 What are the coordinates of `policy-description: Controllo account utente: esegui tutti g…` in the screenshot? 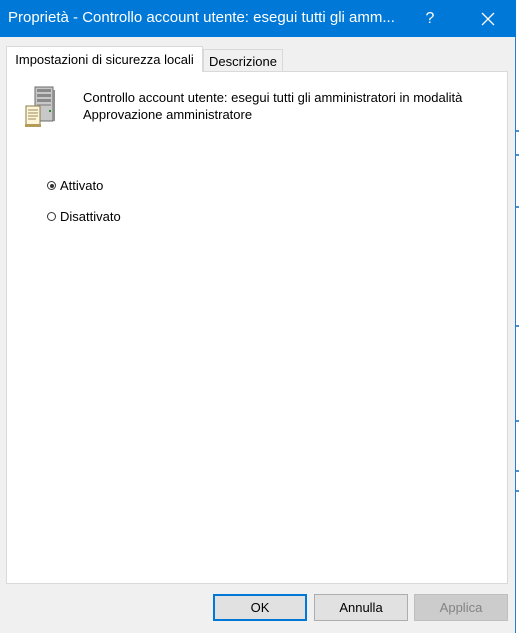 It's located at (288, 106).